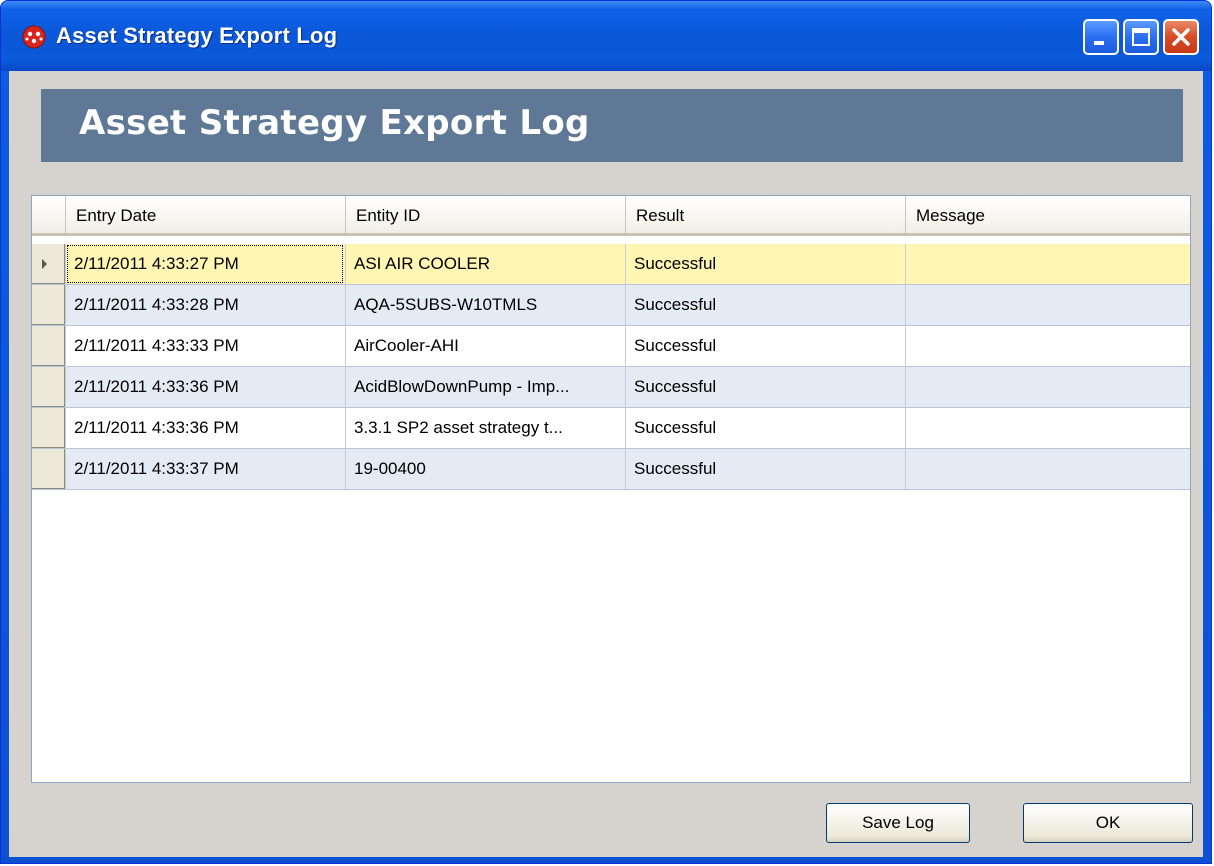 The width and height of the screenshot is (1214, 866). I want to click on title-bar: Asset Strategy Export Log, so click(606, 36).